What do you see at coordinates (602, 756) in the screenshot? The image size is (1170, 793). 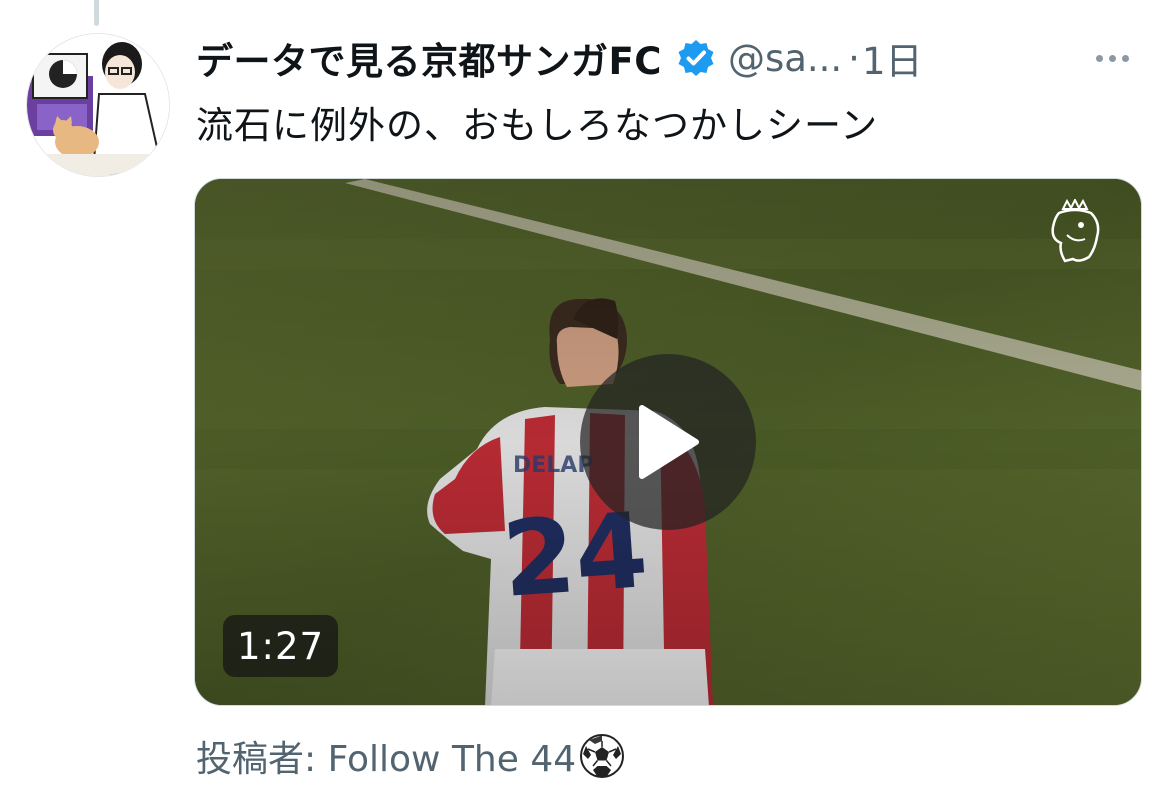 I see `soccer-ball-icon` at bounding box center [602, 756].